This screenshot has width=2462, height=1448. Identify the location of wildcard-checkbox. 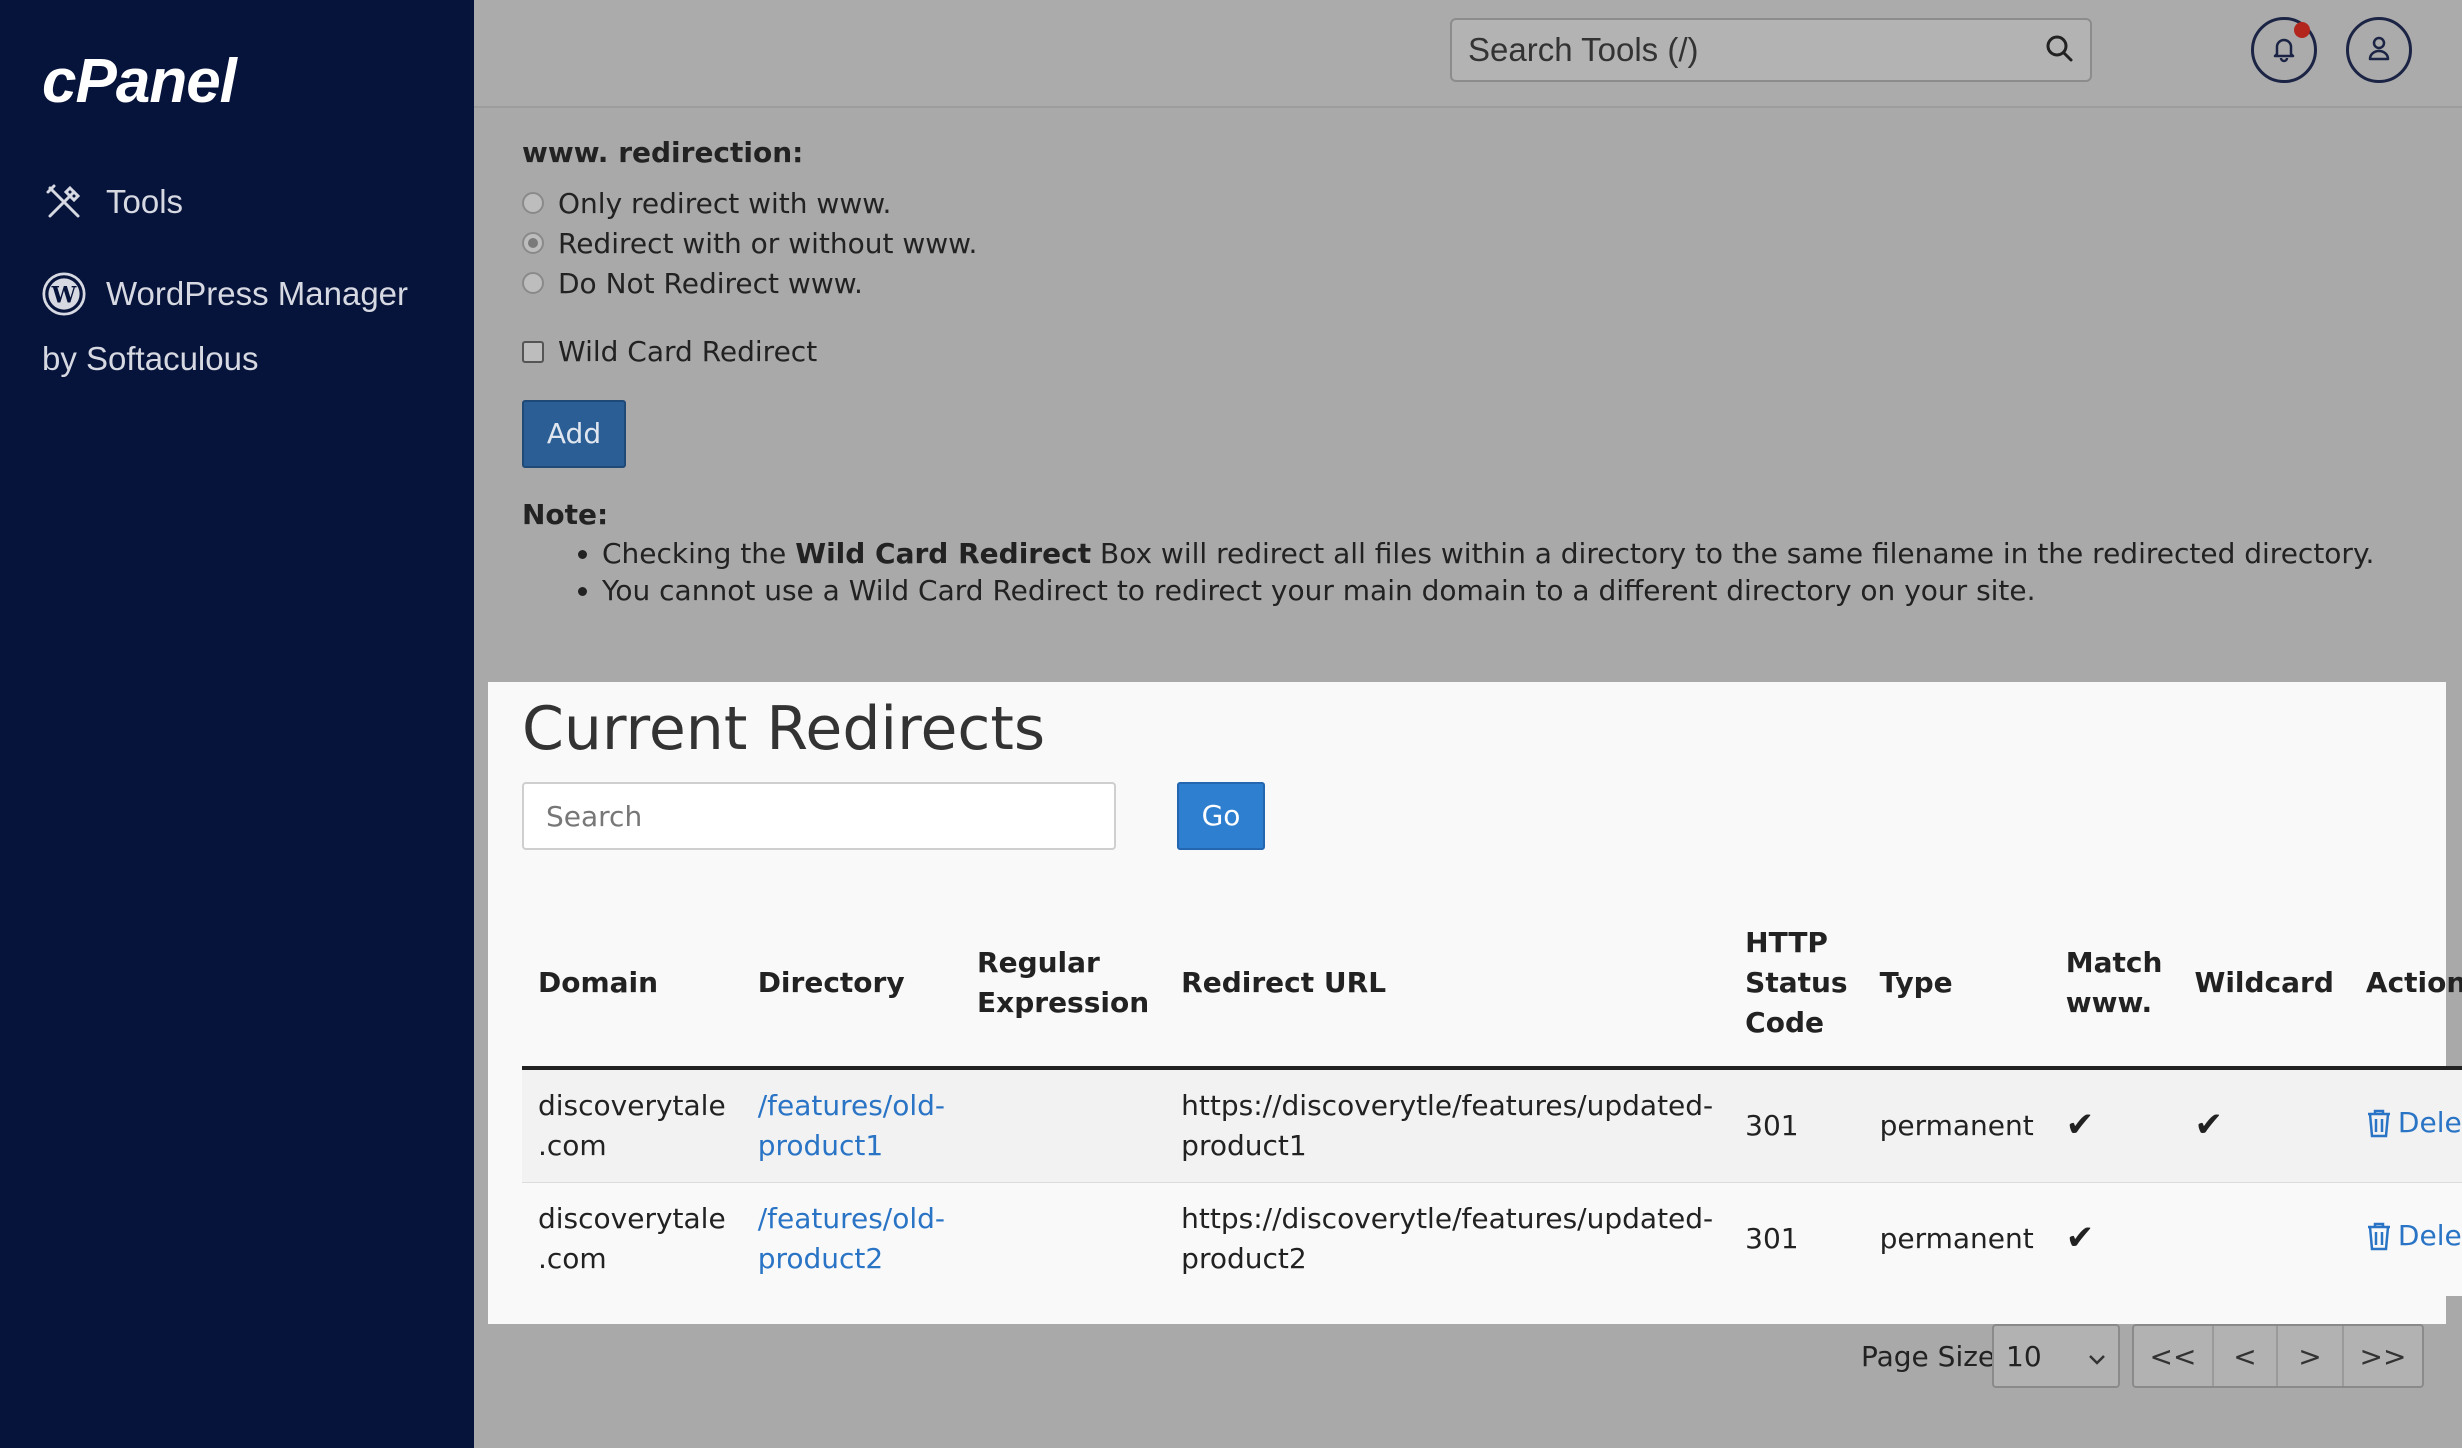
(533, 351).